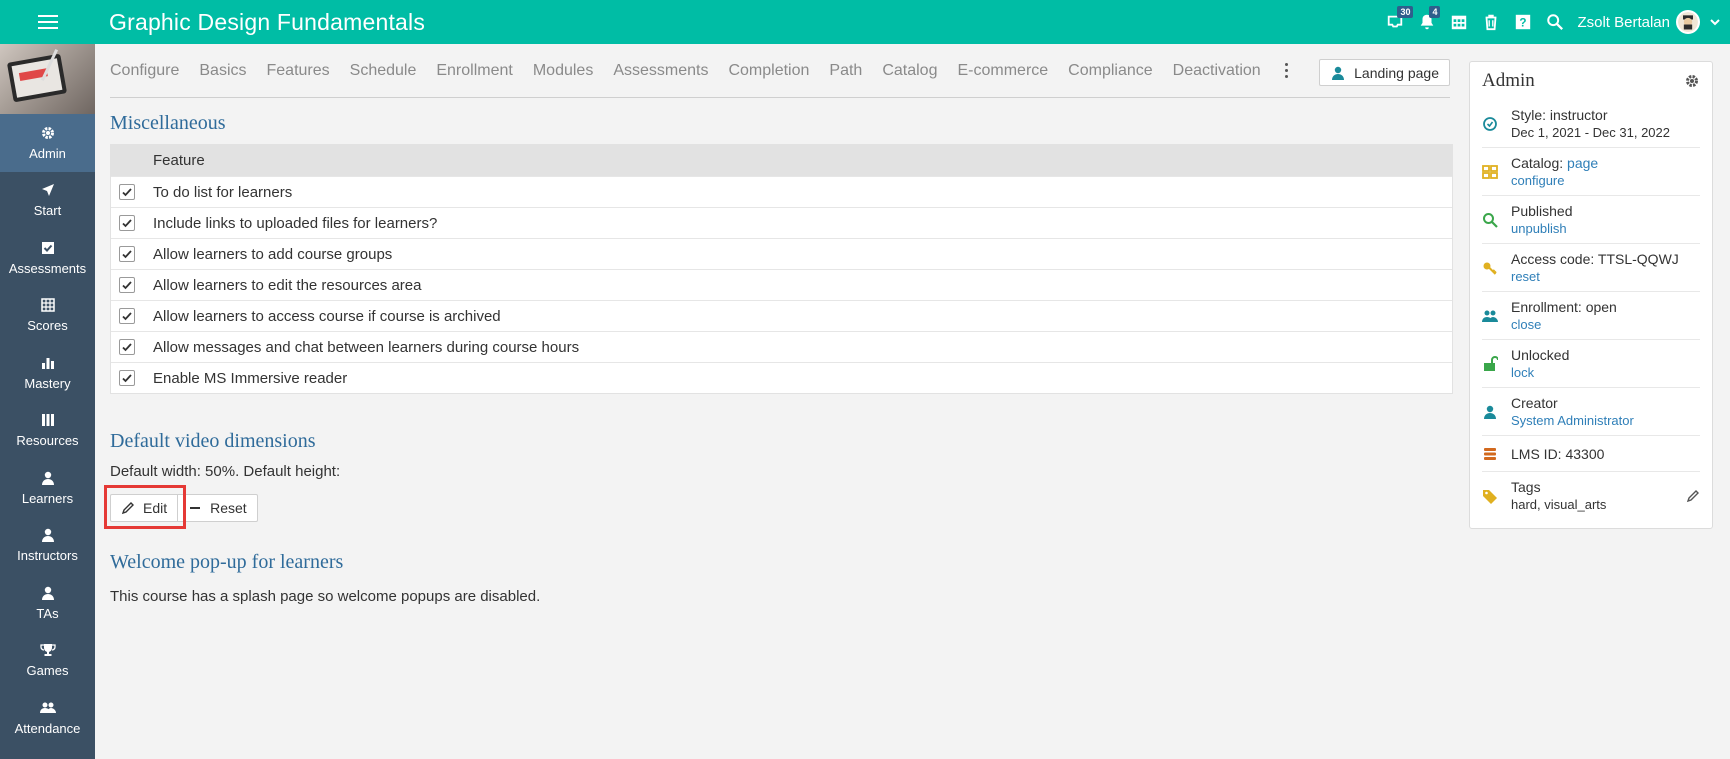 This screenshot has width=1730, height=759. Describe the element at coordinates (47, 22) in the screenshot. I see `hamburger-icon` at that location.